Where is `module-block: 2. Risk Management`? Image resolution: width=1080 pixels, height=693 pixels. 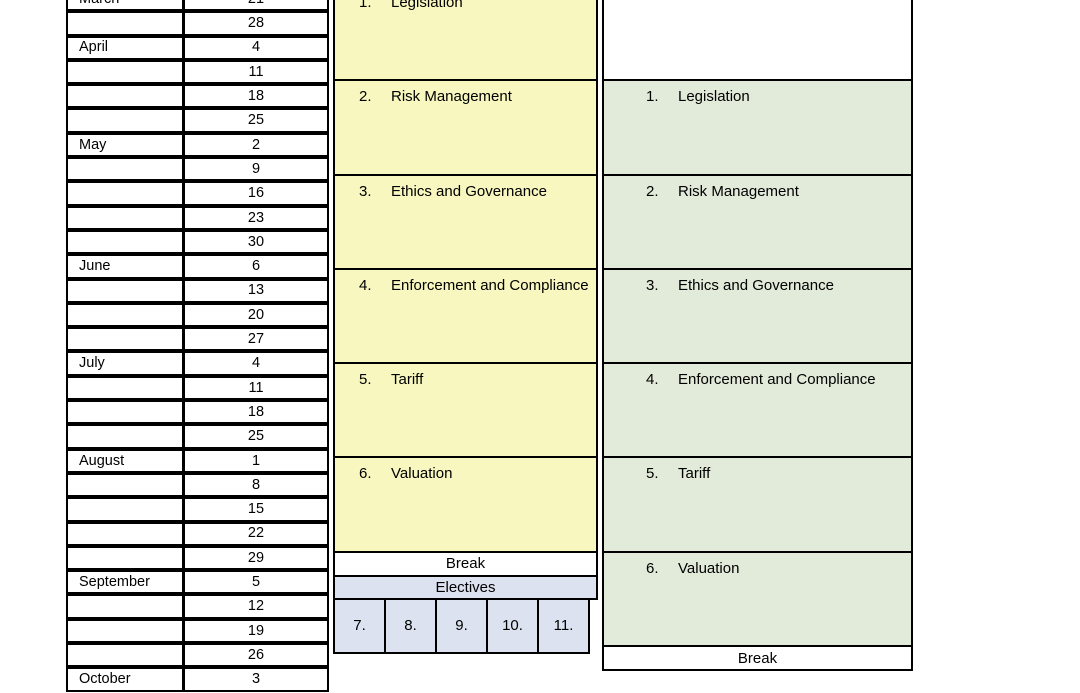
module-block: 2. Risk Management is located at coordinates (757, 221).